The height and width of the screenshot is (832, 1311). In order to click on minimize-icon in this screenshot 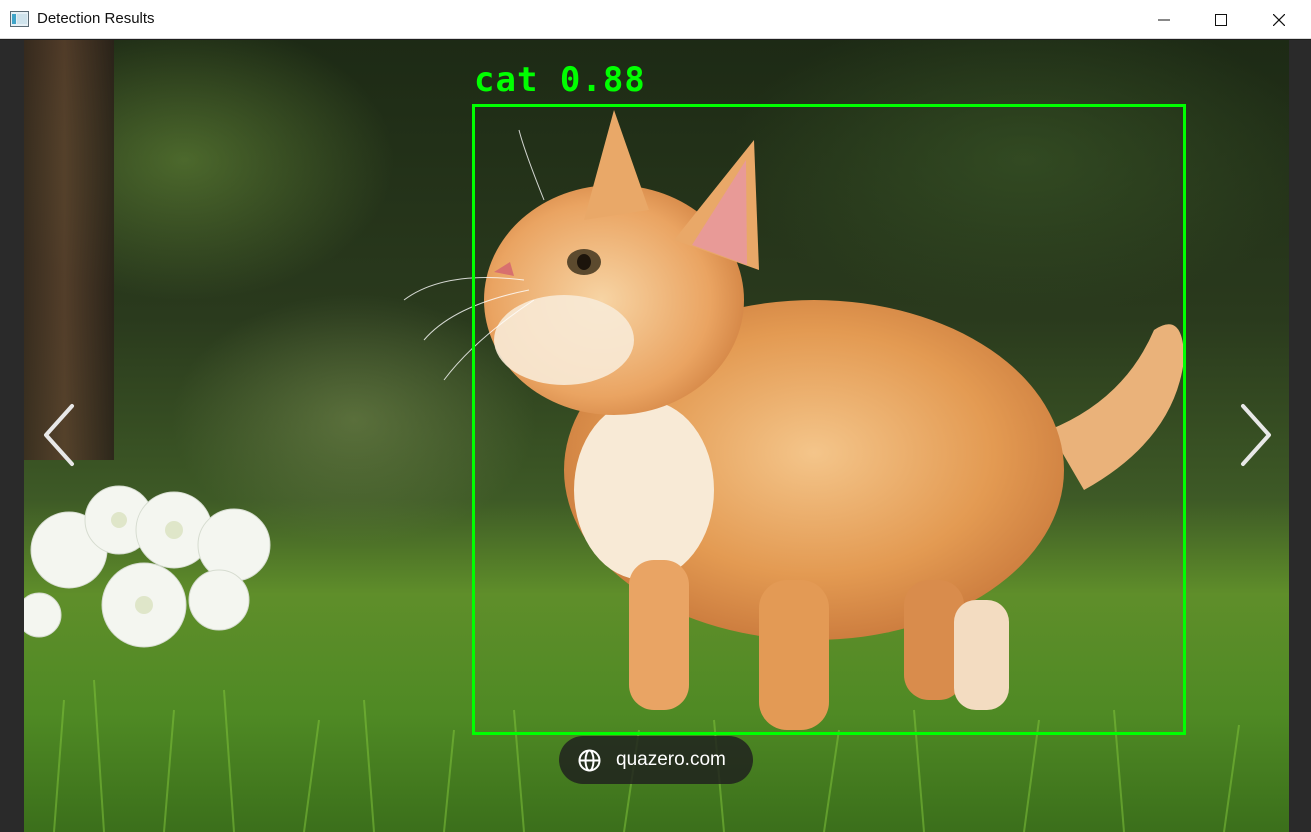, I will do `click(1164, 19)`.